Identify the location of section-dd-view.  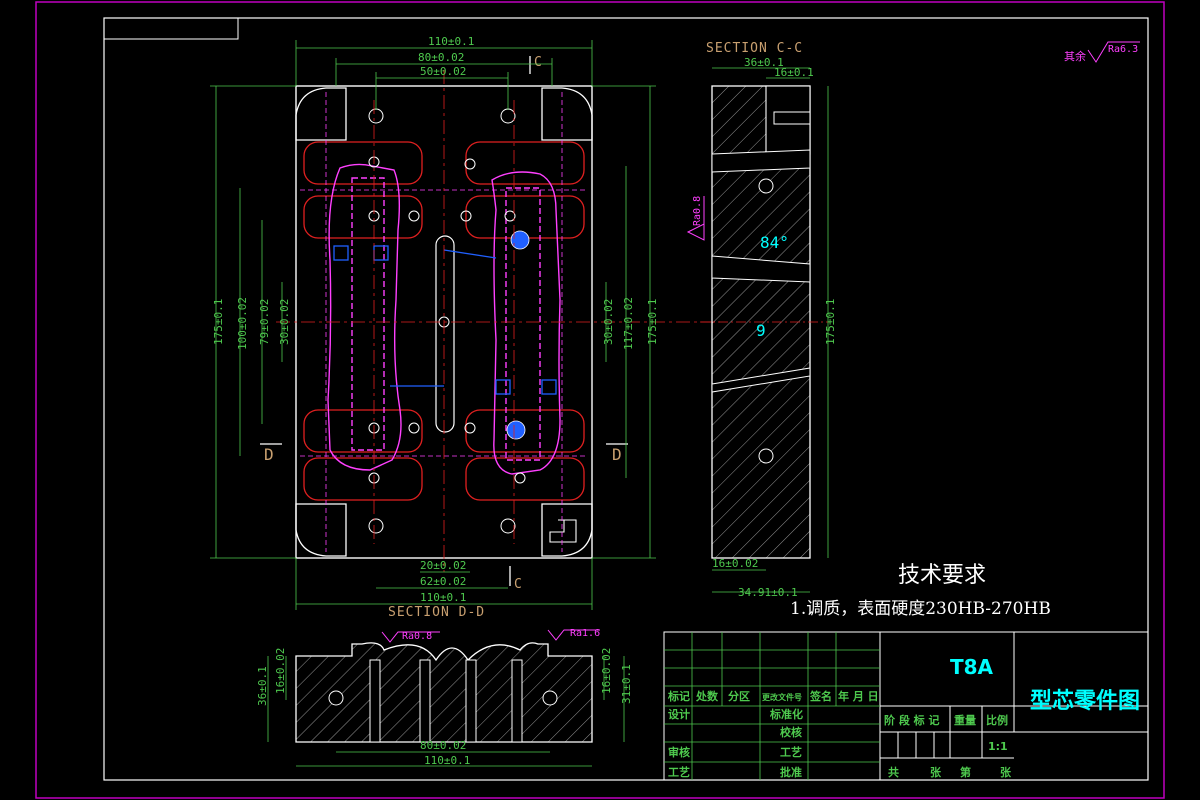
(444, 692).